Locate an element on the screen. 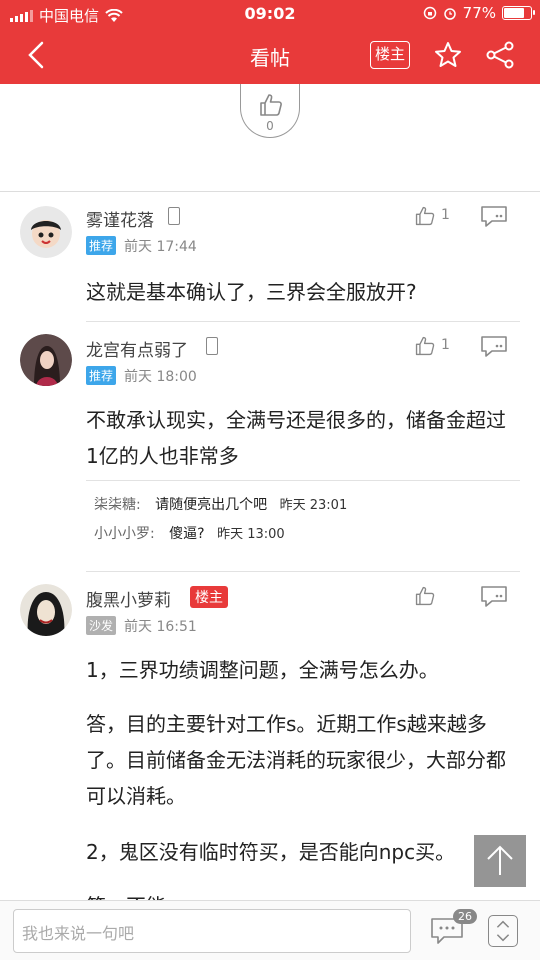 This screenshot has height=960, width=540. reply-item: 柒柒糖: 请随便亮出几个吧 昨天 23:01 is located at coordinates (220, 504).